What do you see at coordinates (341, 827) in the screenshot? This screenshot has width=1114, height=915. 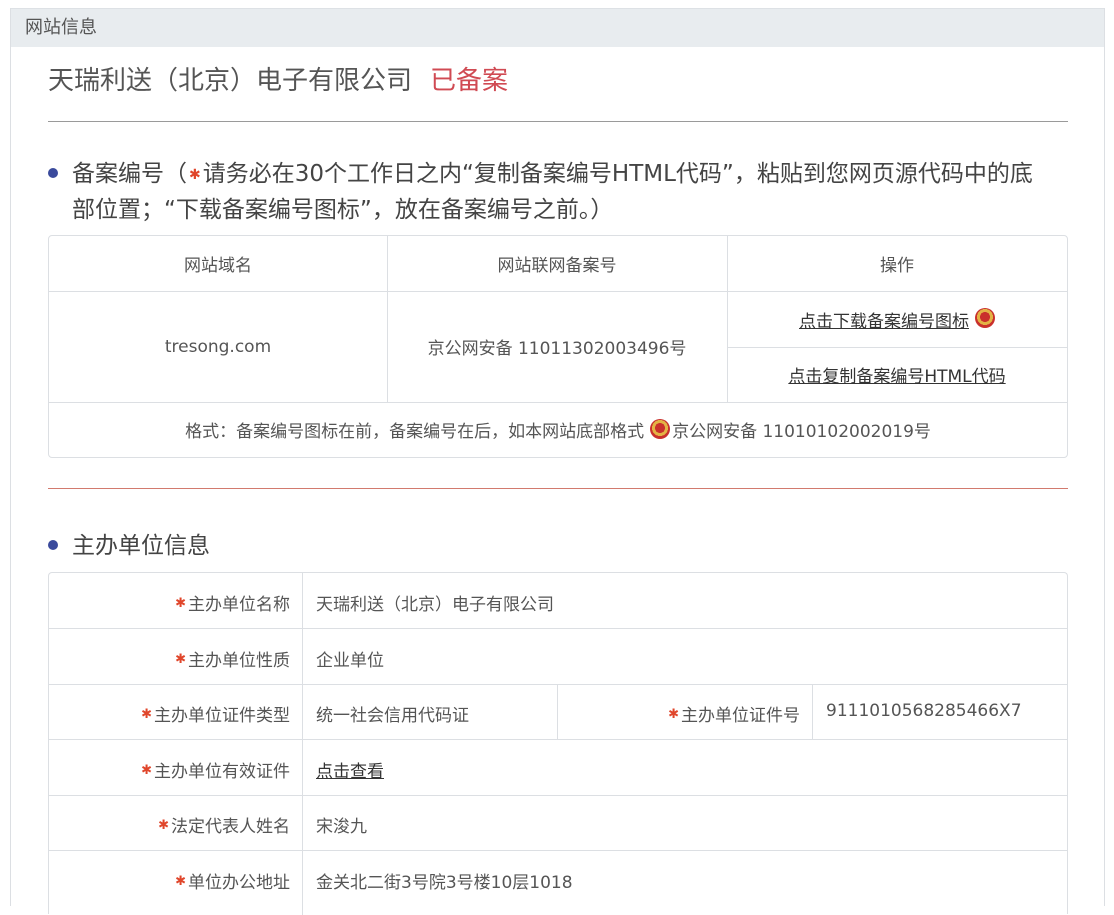 I see `legal-rep-value: 宋浚九` at bounding box center [341, 827].